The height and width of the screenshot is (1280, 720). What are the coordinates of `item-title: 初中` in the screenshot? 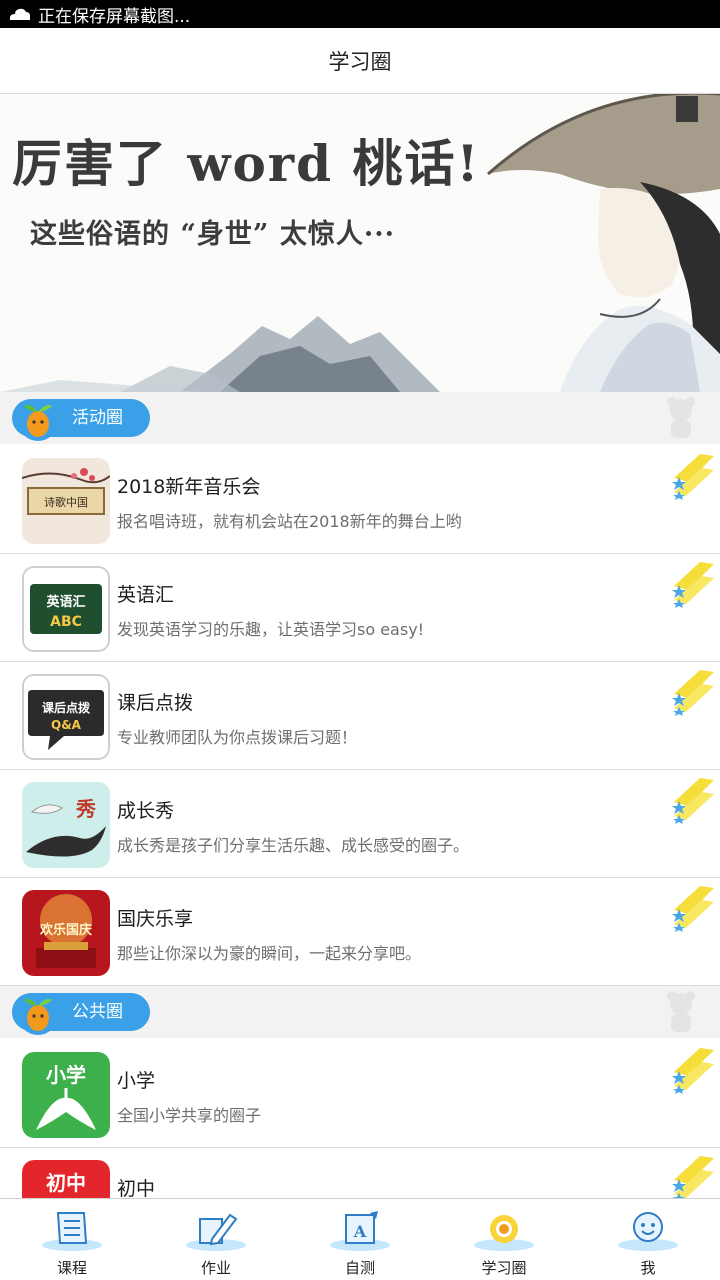 It's located at (136, 1189).